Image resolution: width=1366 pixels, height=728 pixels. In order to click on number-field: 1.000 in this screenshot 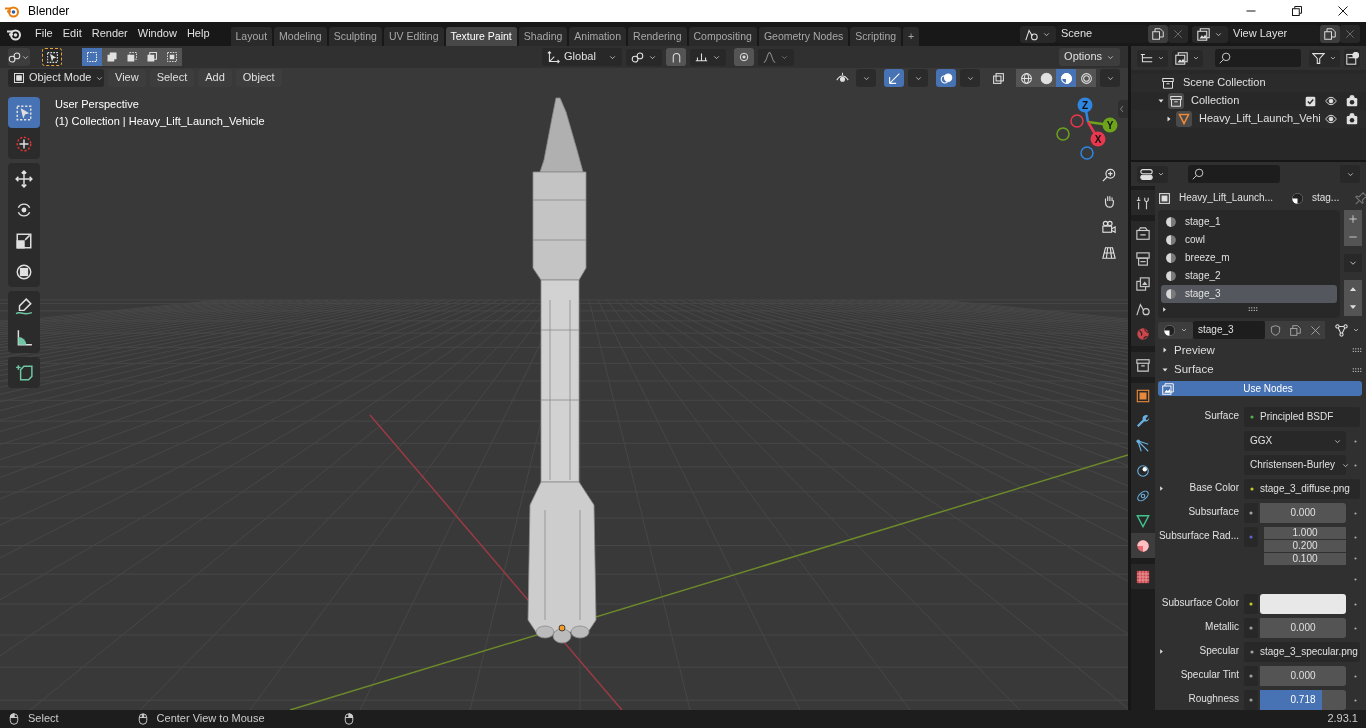, I will do `click(1305, 533)`.